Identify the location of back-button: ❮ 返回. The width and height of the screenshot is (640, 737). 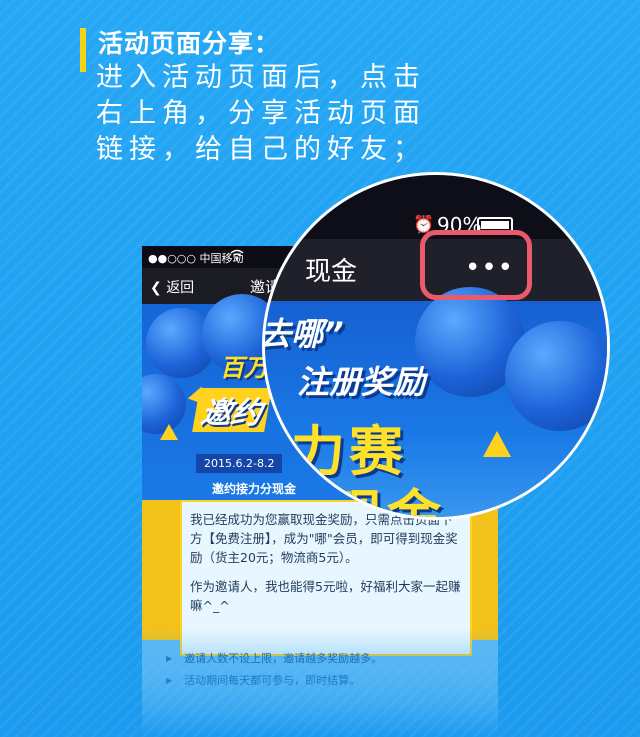
(172, 287).